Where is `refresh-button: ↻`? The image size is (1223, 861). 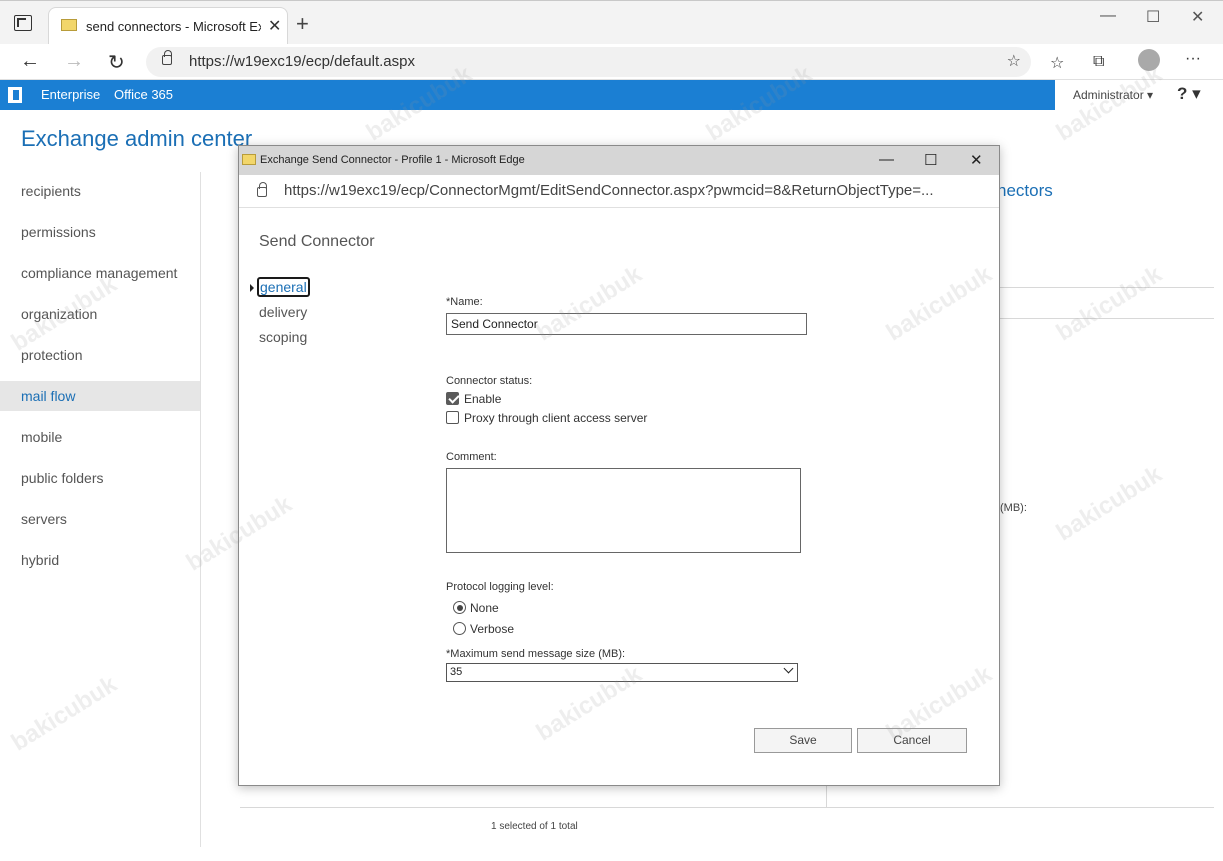
refresh-button: ↻ is located at coordinates (116, 62).